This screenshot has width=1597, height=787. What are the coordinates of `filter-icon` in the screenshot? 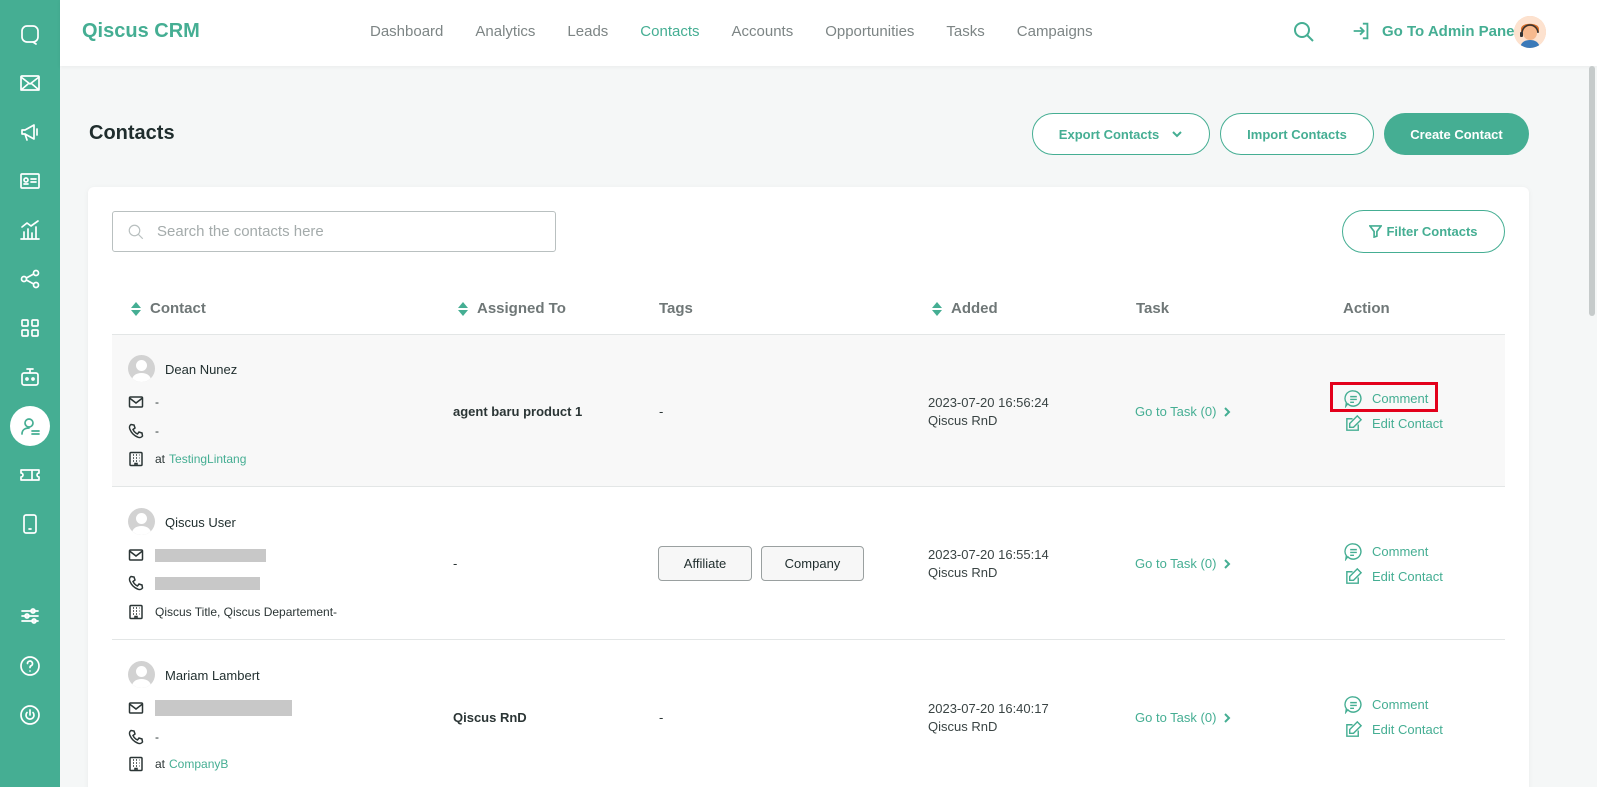 It's located at (1376, 231).